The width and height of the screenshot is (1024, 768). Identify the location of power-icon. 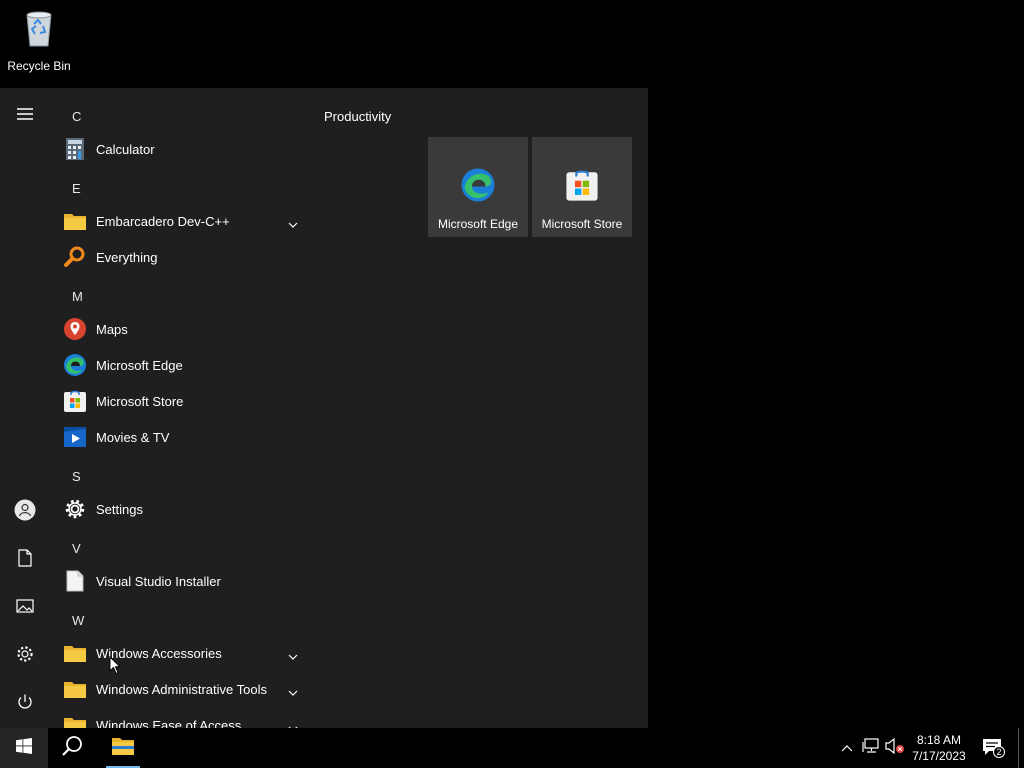
(25, 704).